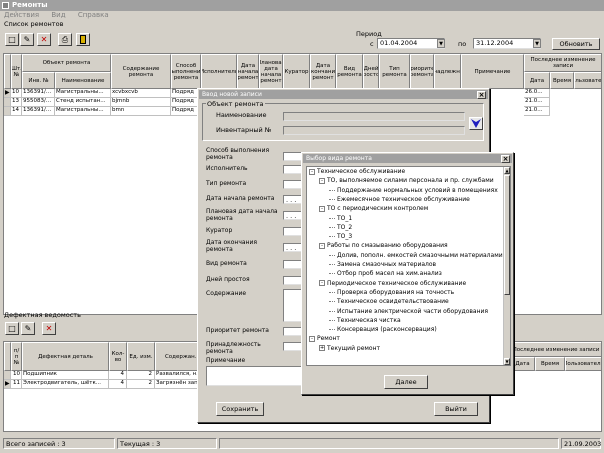 Image resolution: width=604 pixels, height=453 pixels. What do you see at coordinates (374, 116) in the screenshot?
I see `name-field` at bounding box center [374, 116].